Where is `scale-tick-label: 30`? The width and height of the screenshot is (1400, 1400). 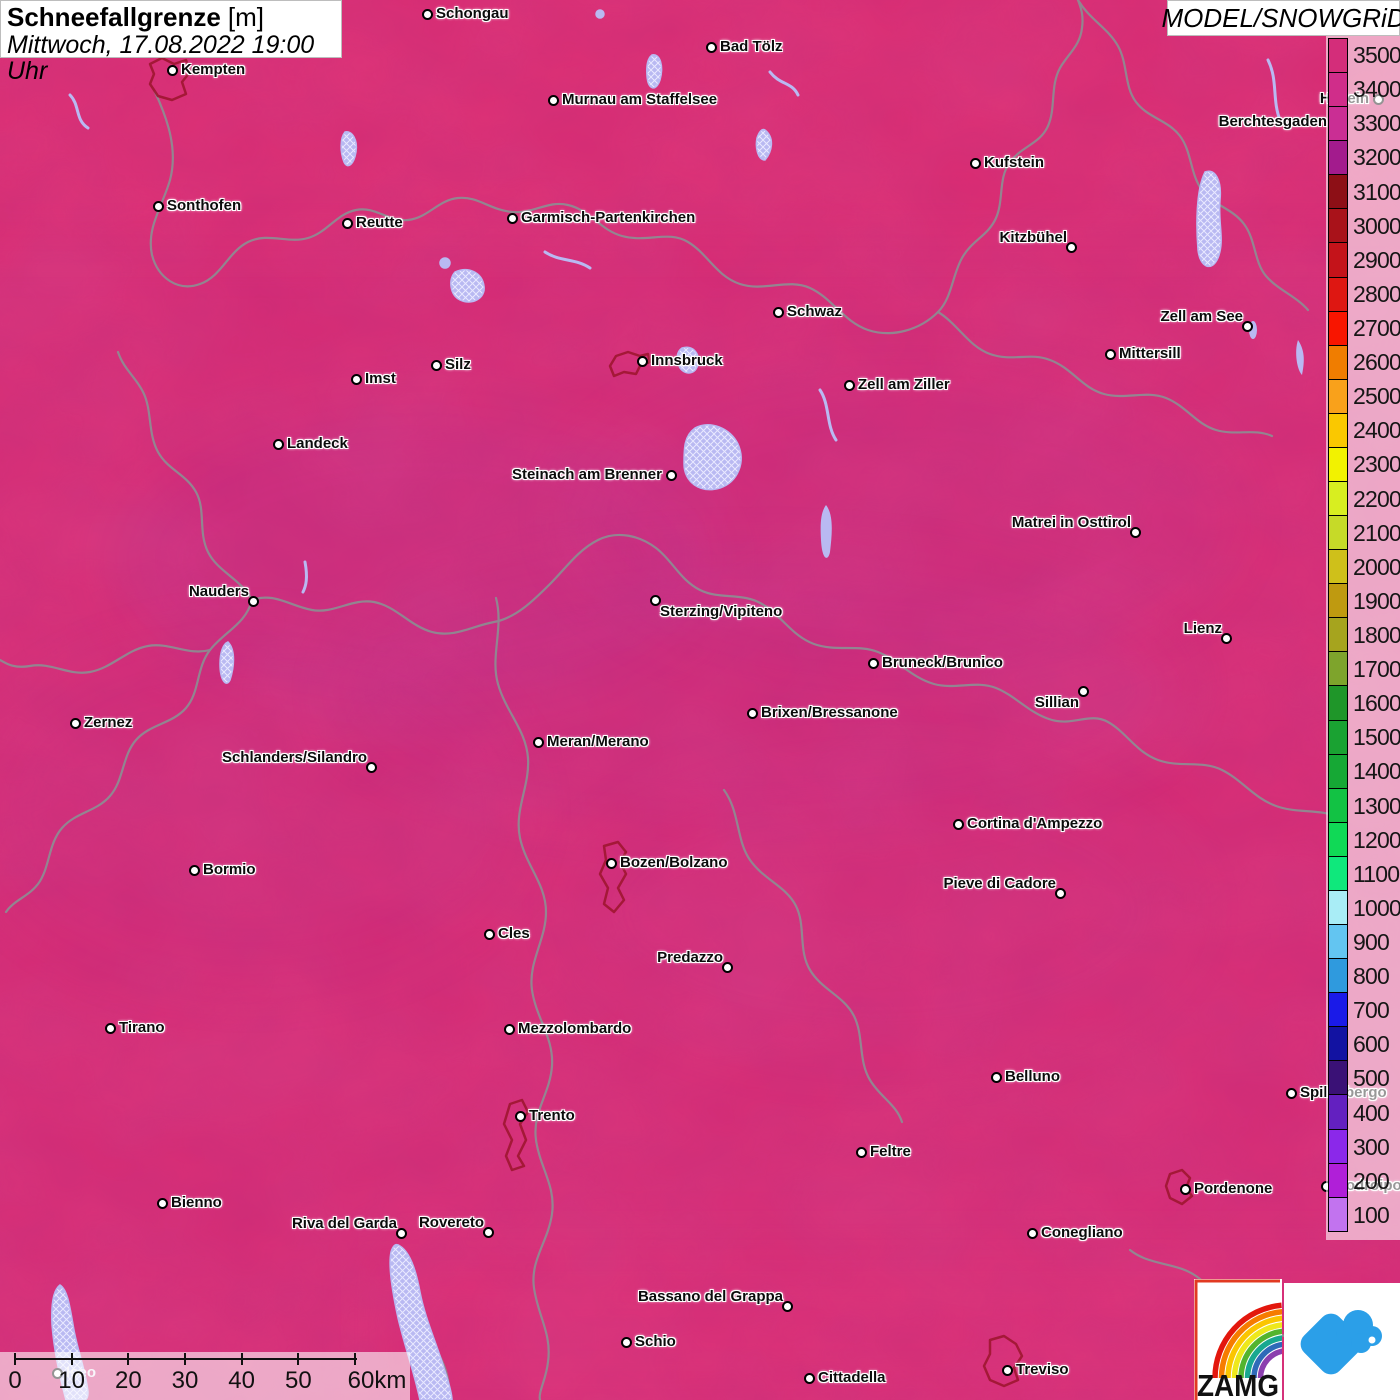
scale-tick-label: 30 is located at coordinates (185, 1380).